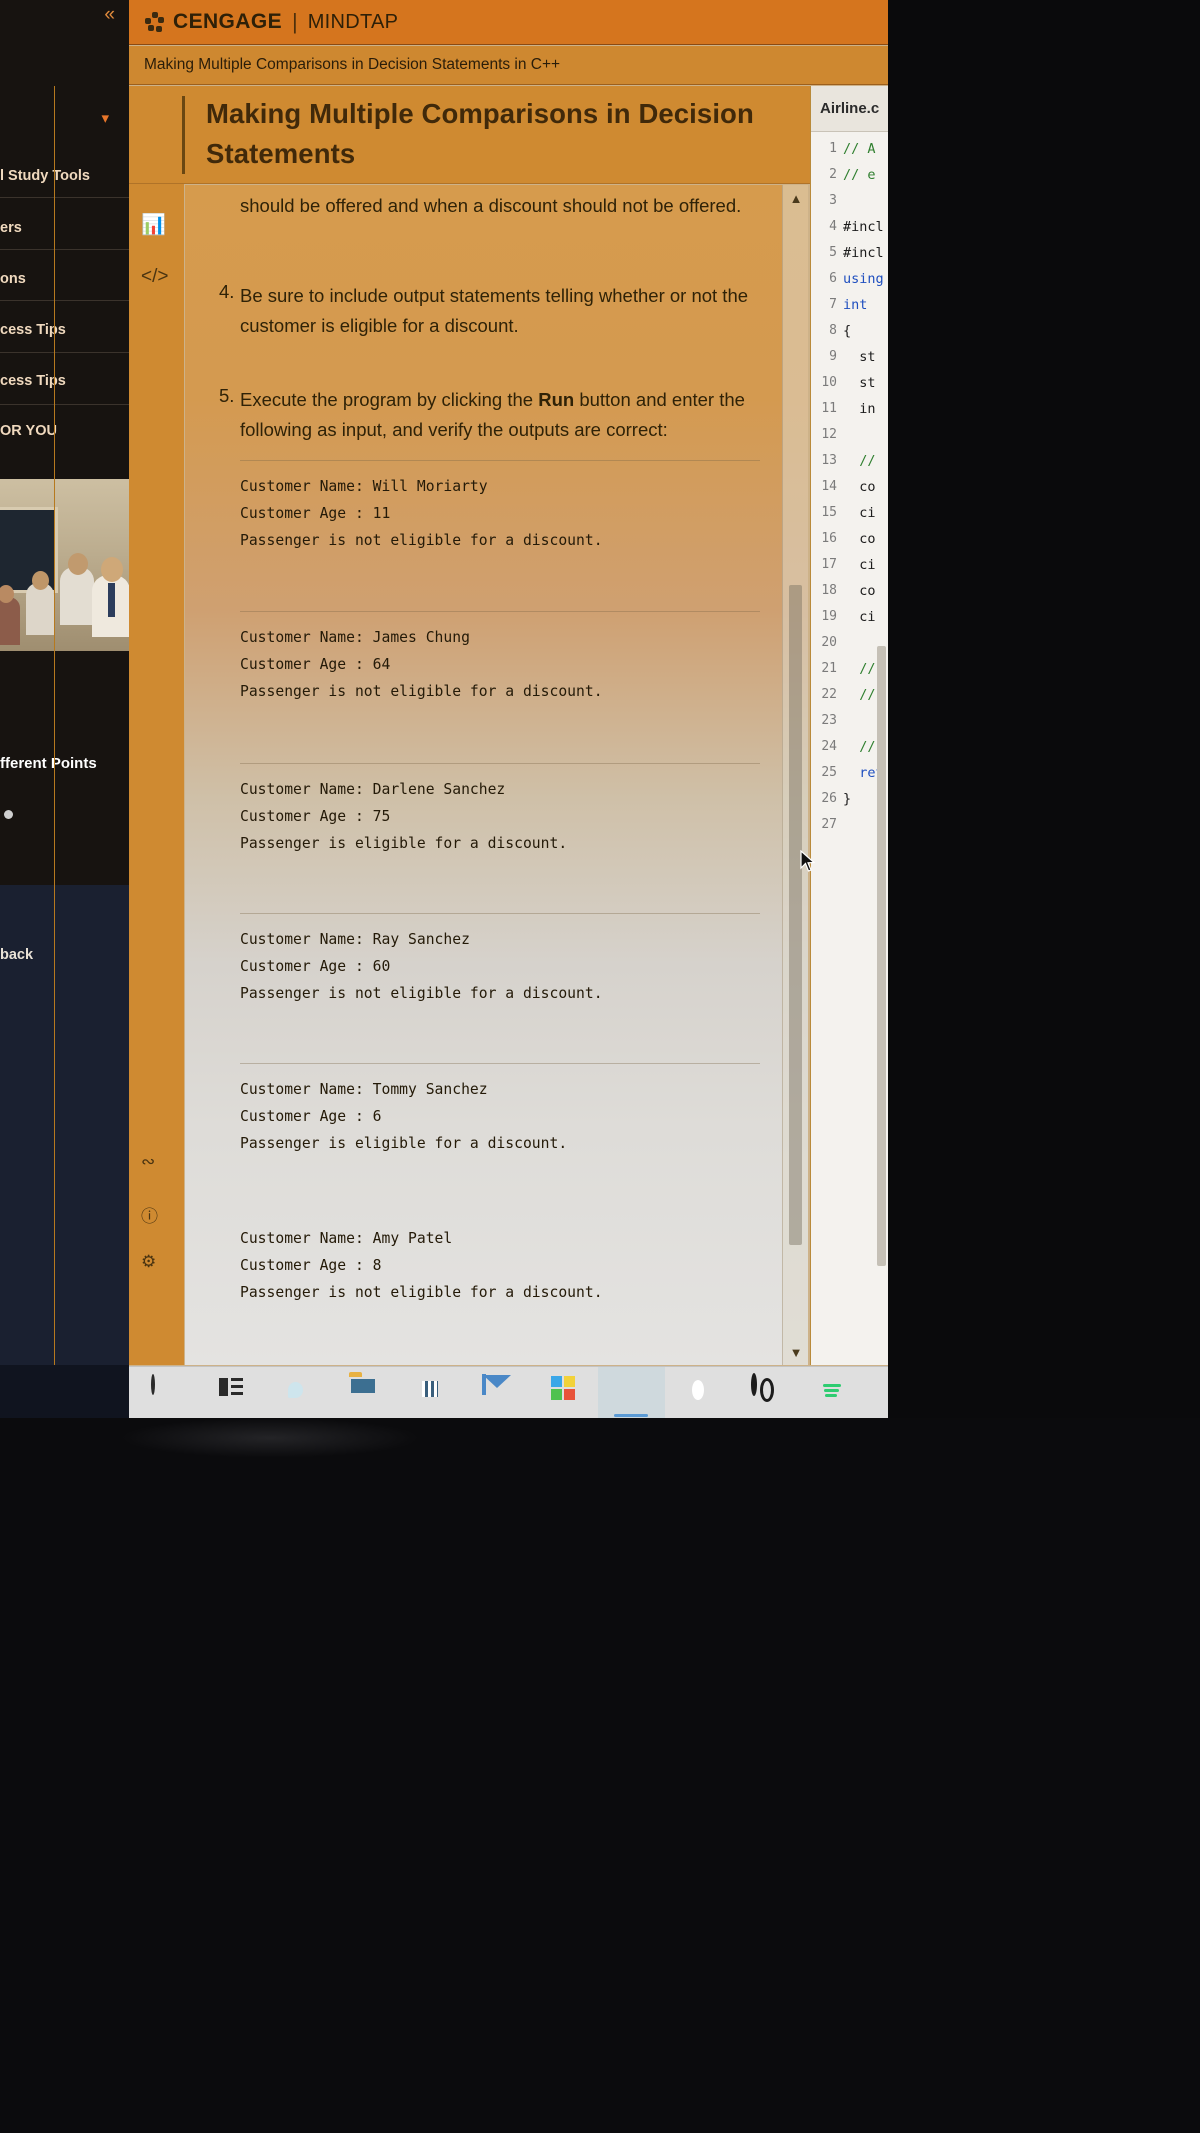 The height and width of the screenshot is (2133, 1200). I want to click on scrollbar-thumb, so click(795, 915).